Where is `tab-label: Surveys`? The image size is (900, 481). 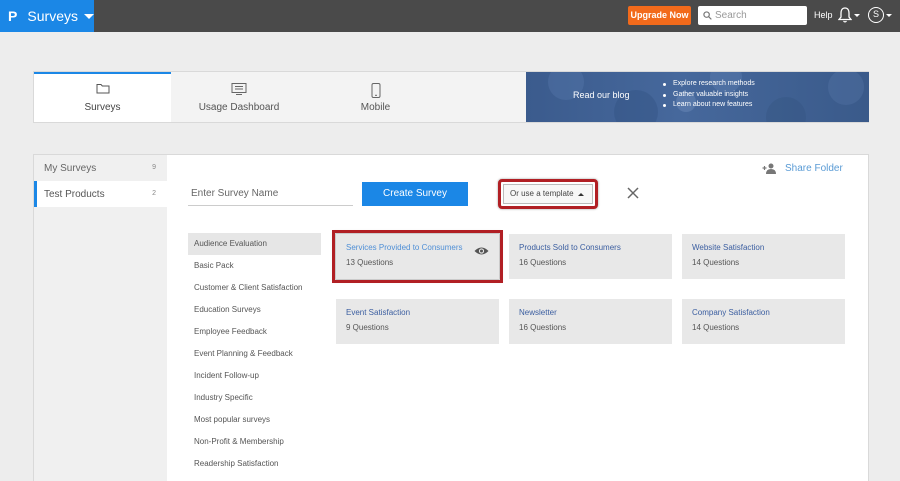 tab-label: Surveys is located at coordinates (102, 107).